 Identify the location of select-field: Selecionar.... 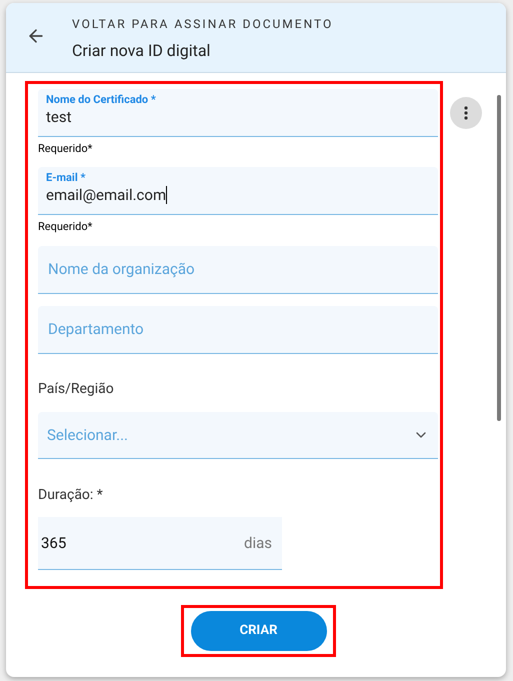
(238, 435).